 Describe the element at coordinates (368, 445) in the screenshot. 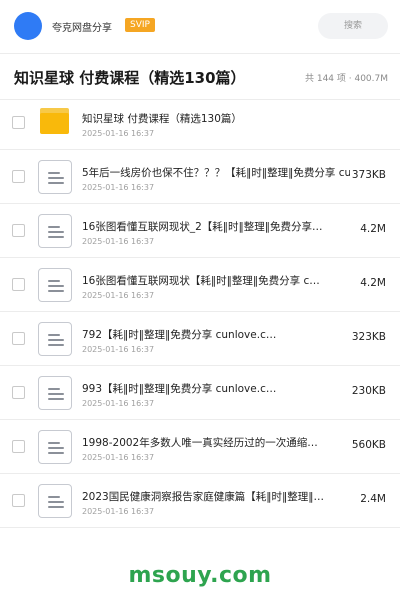

I see `file-size: 560KB` at that location.